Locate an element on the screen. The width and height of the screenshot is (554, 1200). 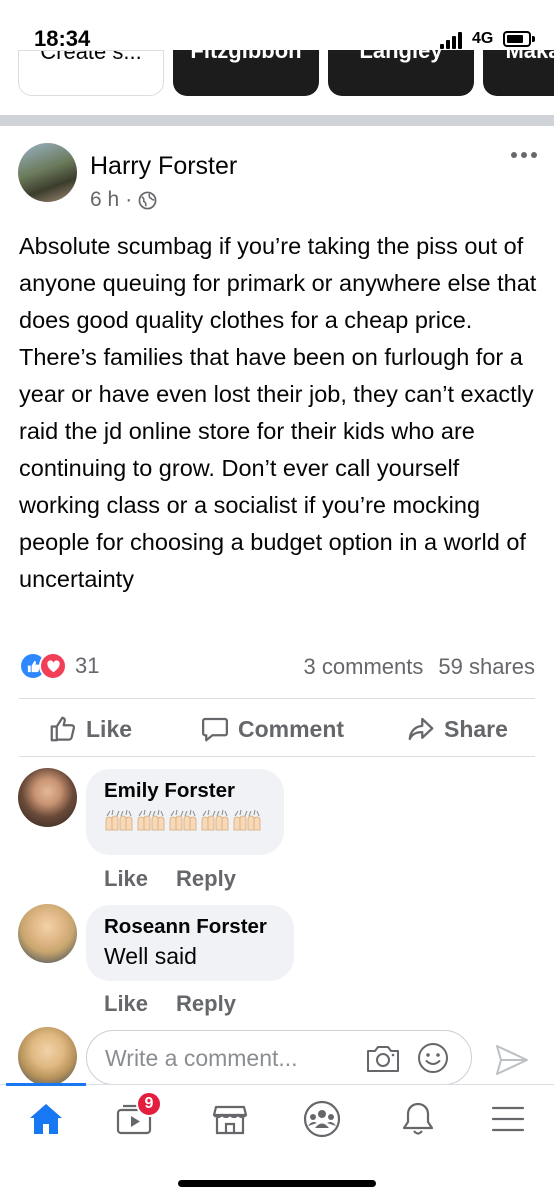
story-chip: Langley is located at coordinates (401, 73).